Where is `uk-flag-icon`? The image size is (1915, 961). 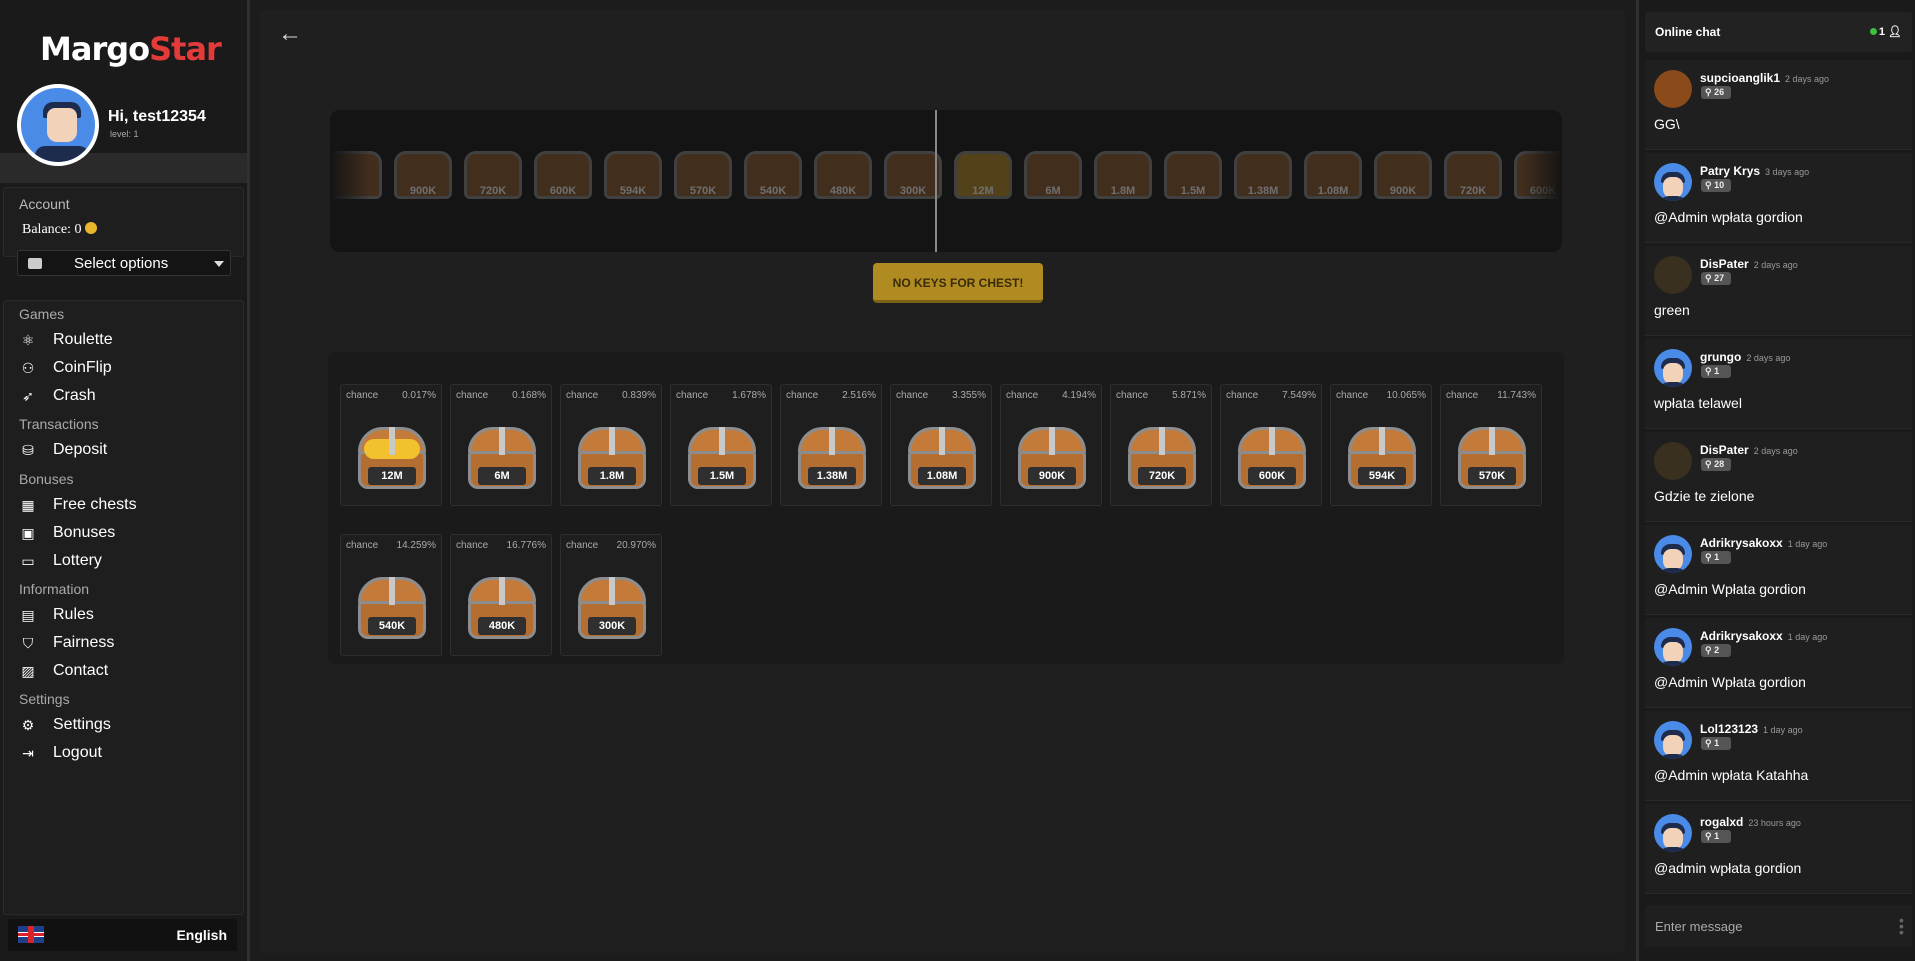 uk-flag-icon is located at coordinates (31, 934).